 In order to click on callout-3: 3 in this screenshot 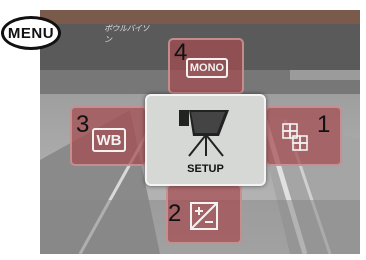, I will do `click(83, 124)`.